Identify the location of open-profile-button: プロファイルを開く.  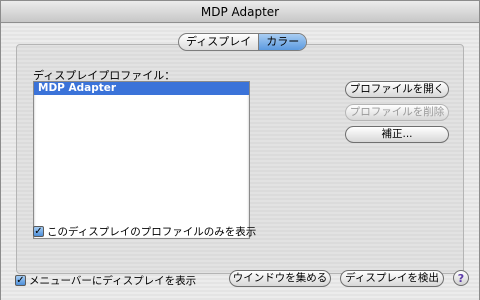
(397, 89).